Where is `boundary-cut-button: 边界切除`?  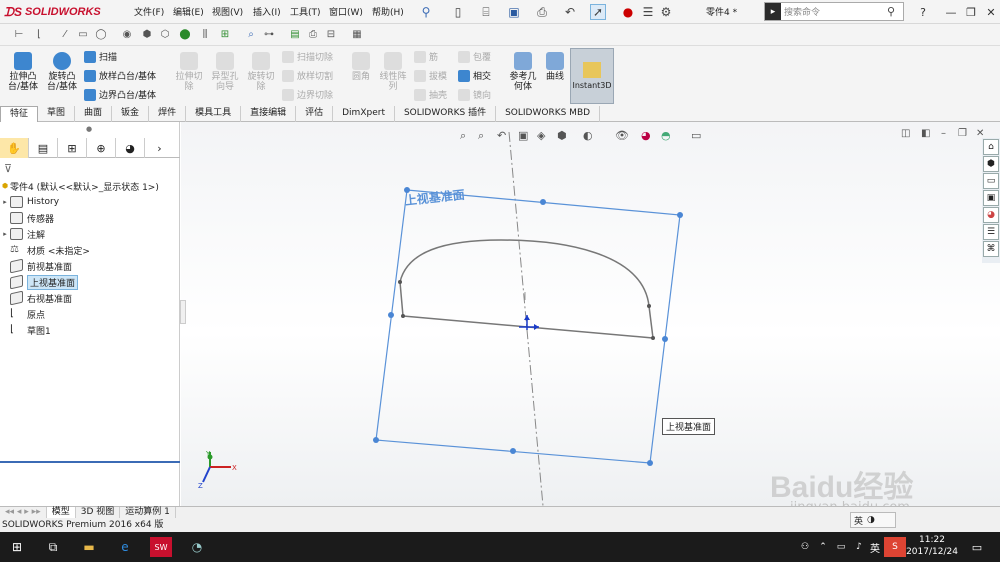
boundary-cut-button: 边界切除 is located at coordinates (307, 94).